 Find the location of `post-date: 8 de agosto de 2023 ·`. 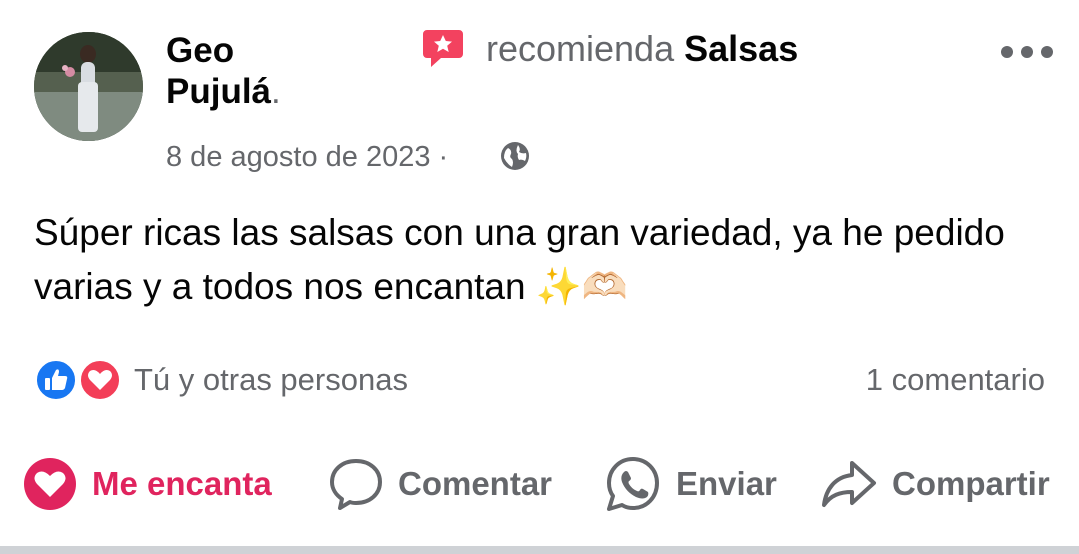

post-date: 8 de agosto de 2023 · is located at coordinates (307, 157).